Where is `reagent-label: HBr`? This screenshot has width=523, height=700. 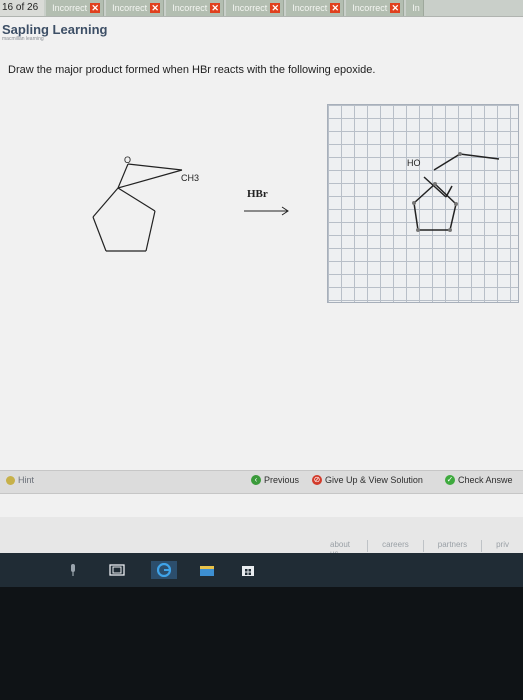 reagent-label: HBr is located at coordinates (257, 194).